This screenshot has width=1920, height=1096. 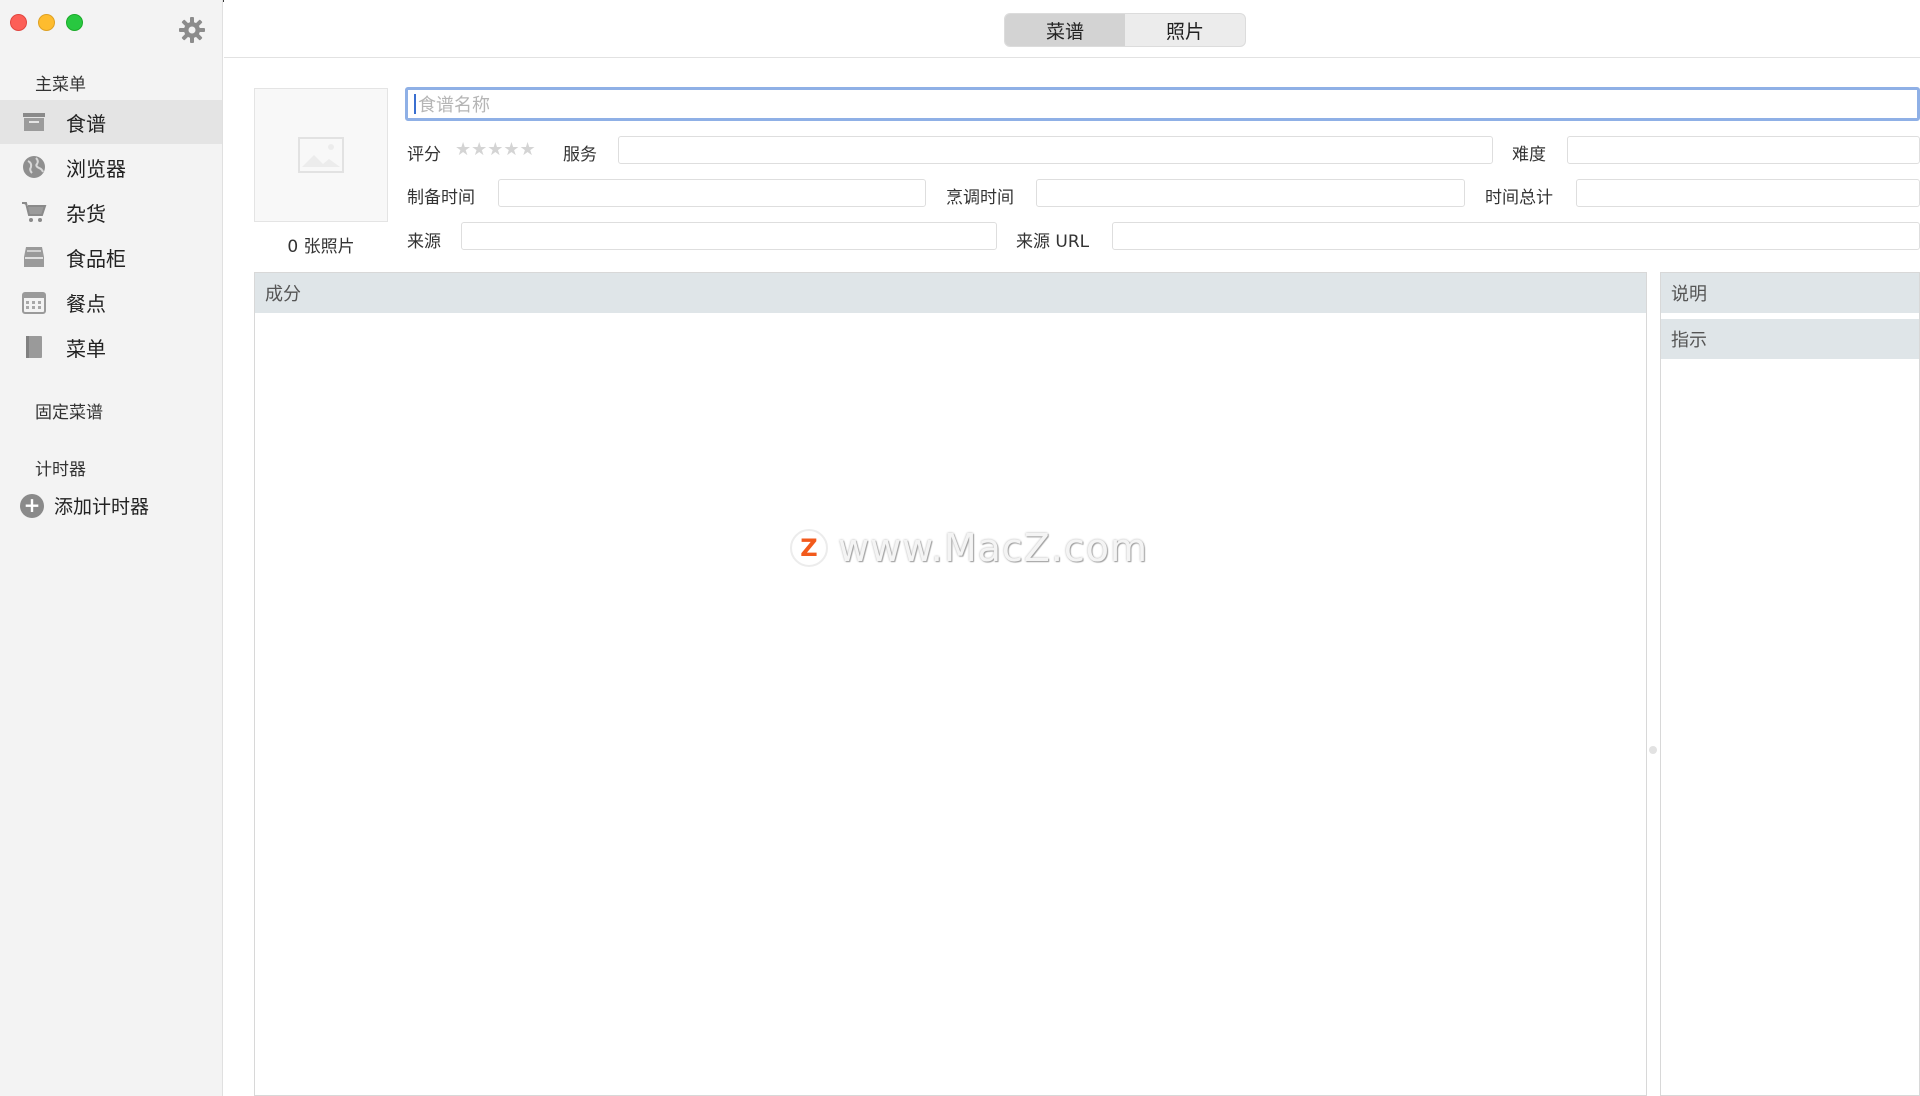 I want to click on sidebar-item-label: 食品柜, so click(x=96, y=258).